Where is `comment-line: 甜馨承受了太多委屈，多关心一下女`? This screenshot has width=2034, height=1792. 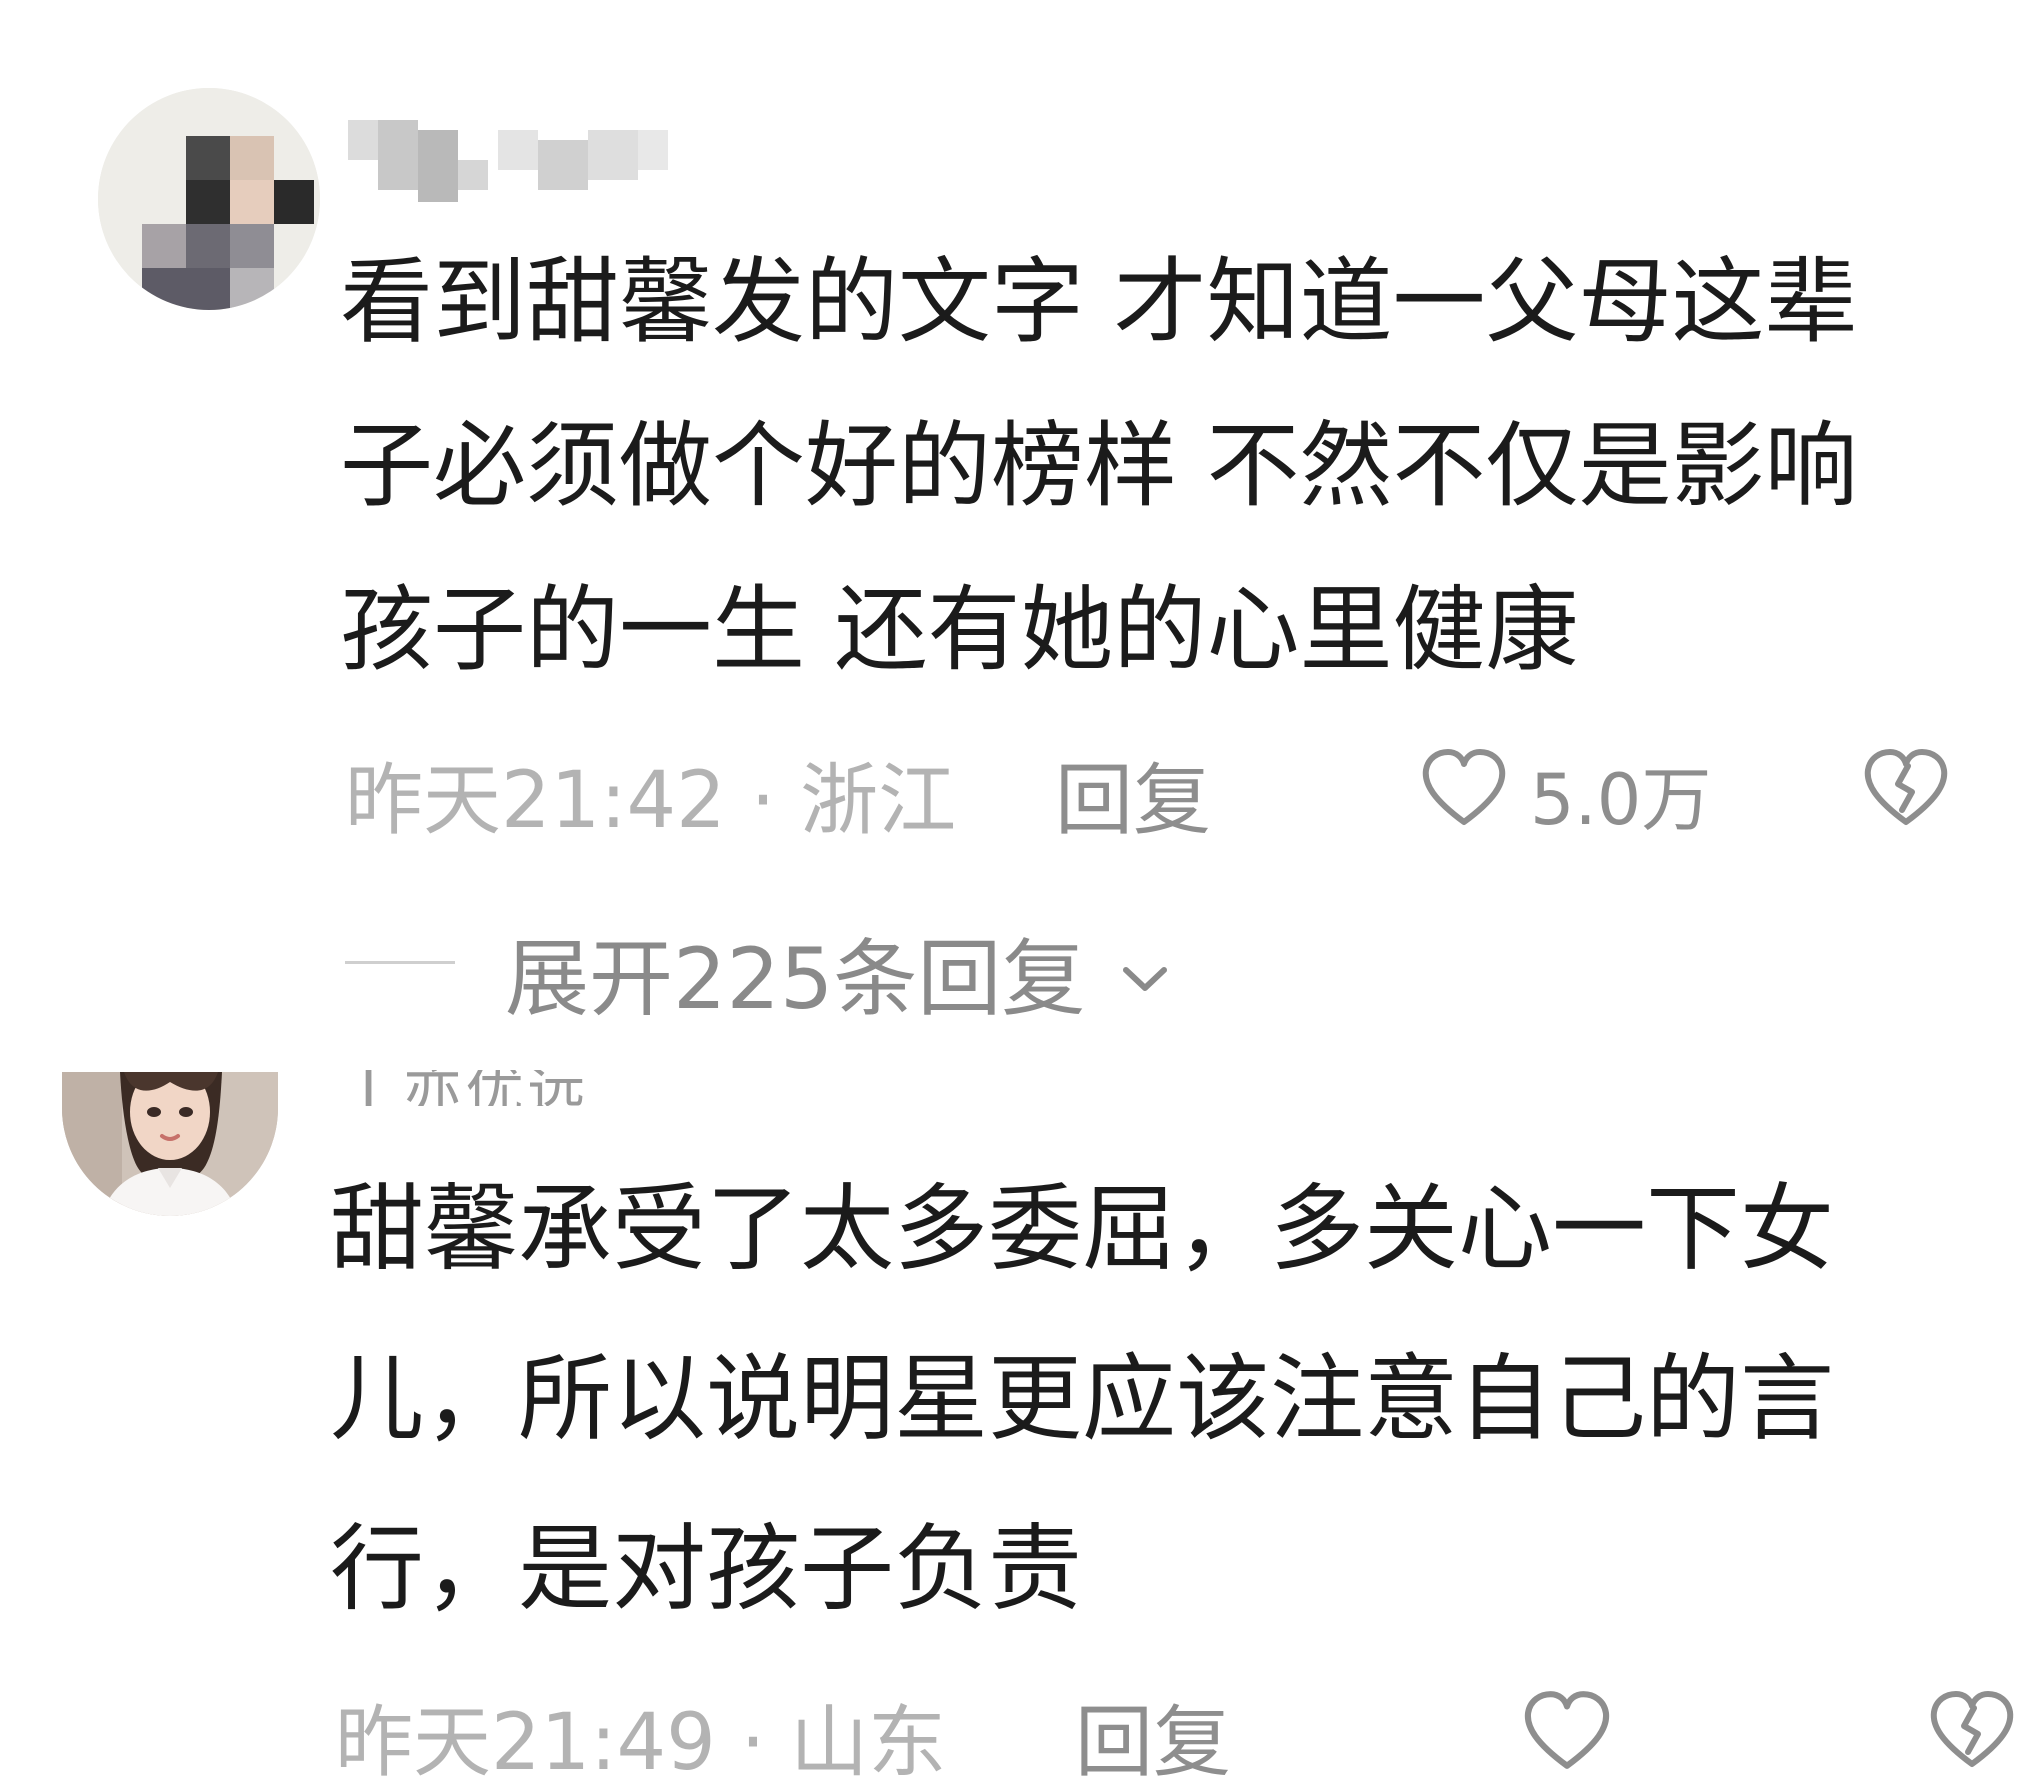 comment-line: 甜馨承受了太多委屈，多关心一下女 is located at coordinates (1082, 1229).